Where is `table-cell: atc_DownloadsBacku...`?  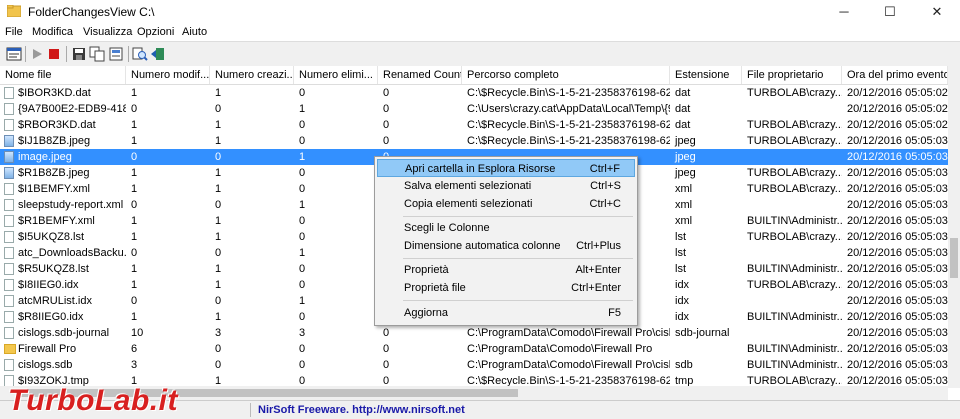
table-cell: atc_DownloadsBacku... is located at coordinates (72, 253).